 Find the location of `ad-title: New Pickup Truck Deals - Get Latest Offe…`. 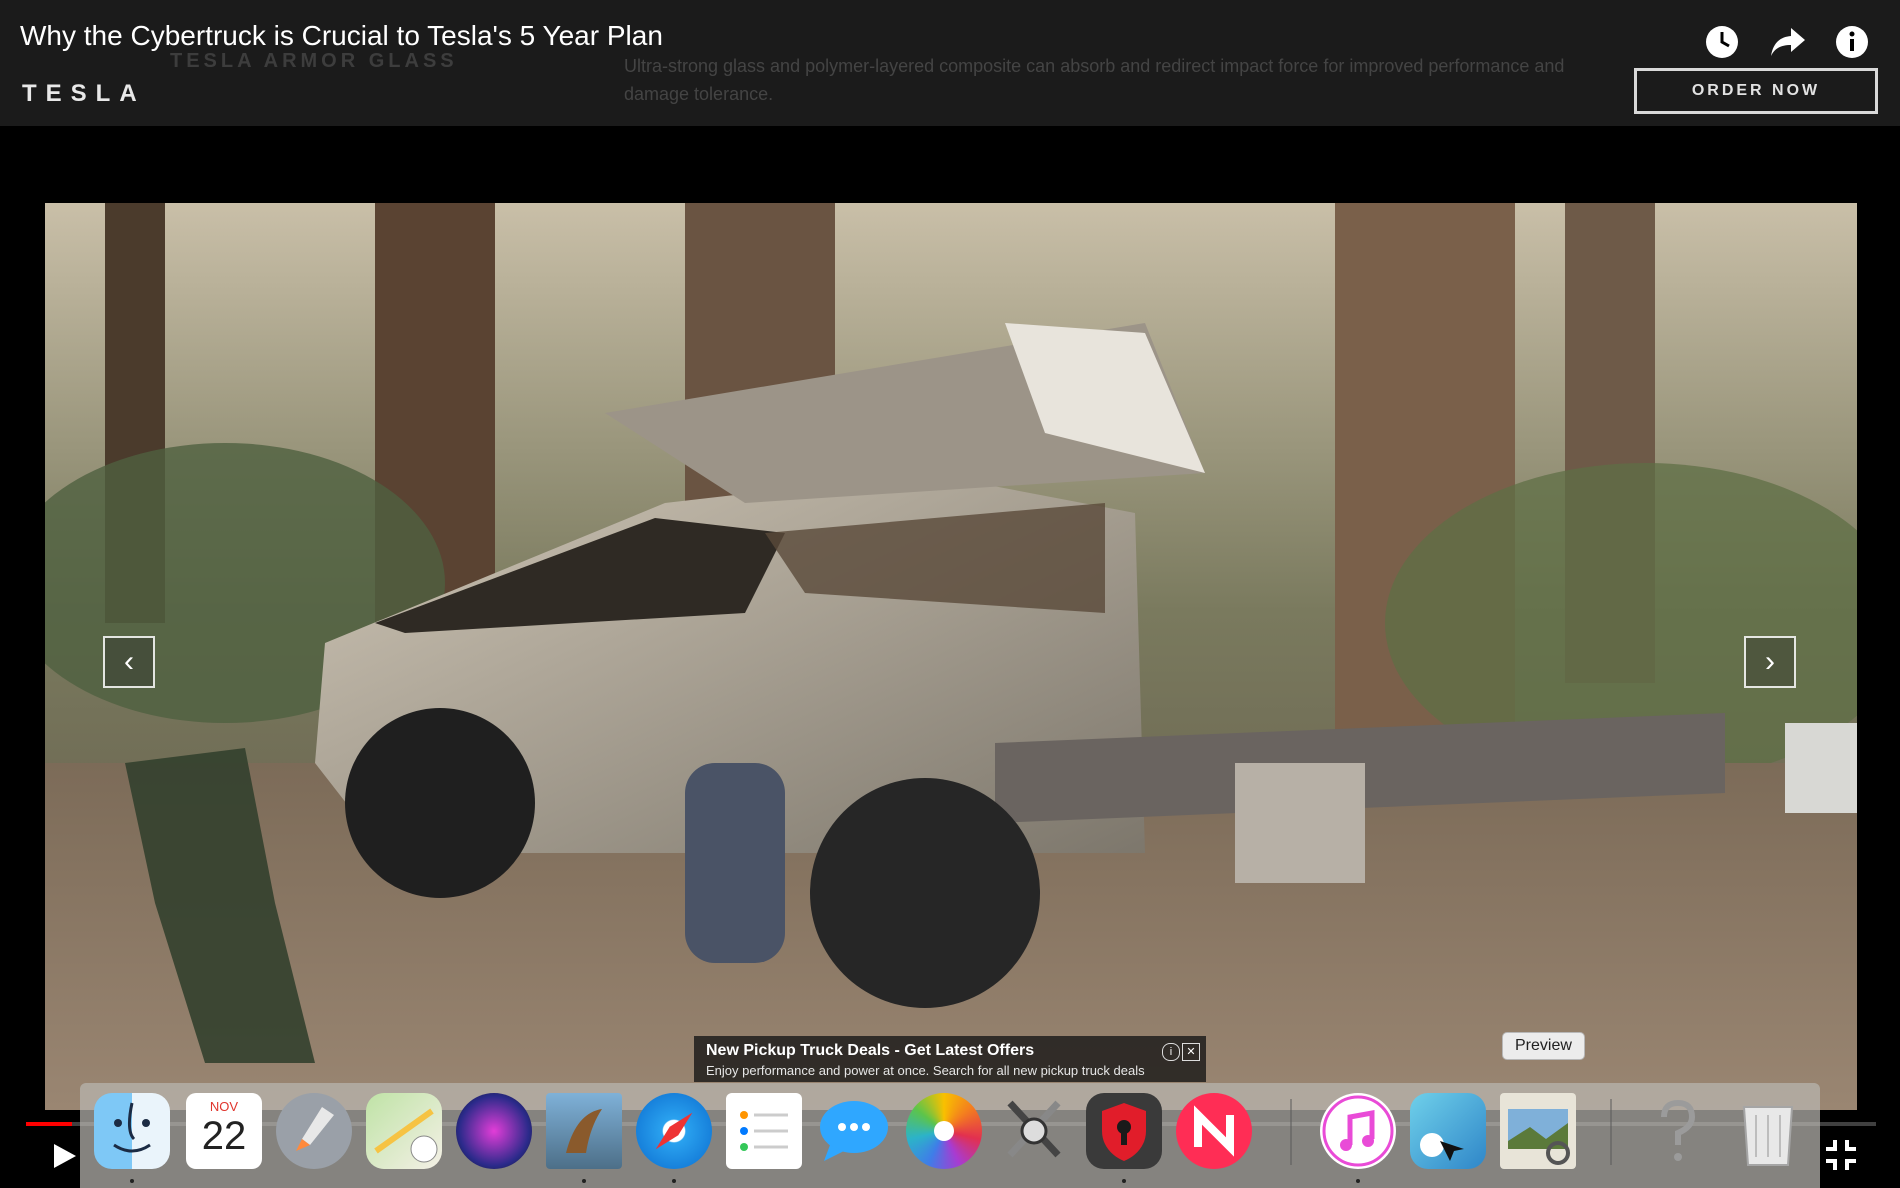

ad-title: New Pickup Truck Deals - Get Latest Offe… is located at coordinates (870, 1051).